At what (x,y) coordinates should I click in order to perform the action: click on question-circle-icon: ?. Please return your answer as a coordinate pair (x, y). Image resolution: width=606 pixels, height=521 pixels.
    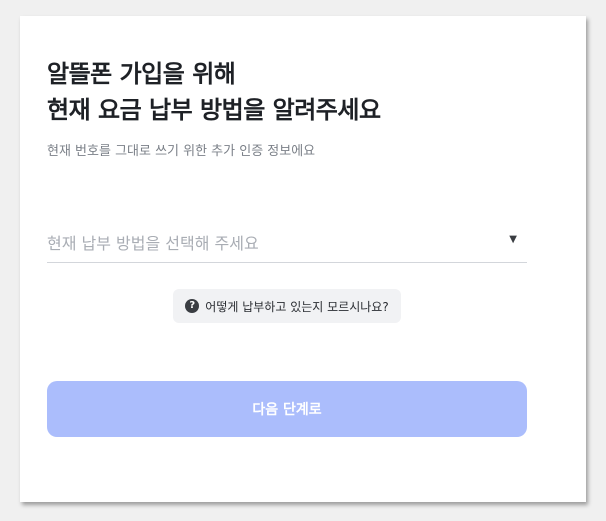
    Looking at the image, I should click on (192, 306).